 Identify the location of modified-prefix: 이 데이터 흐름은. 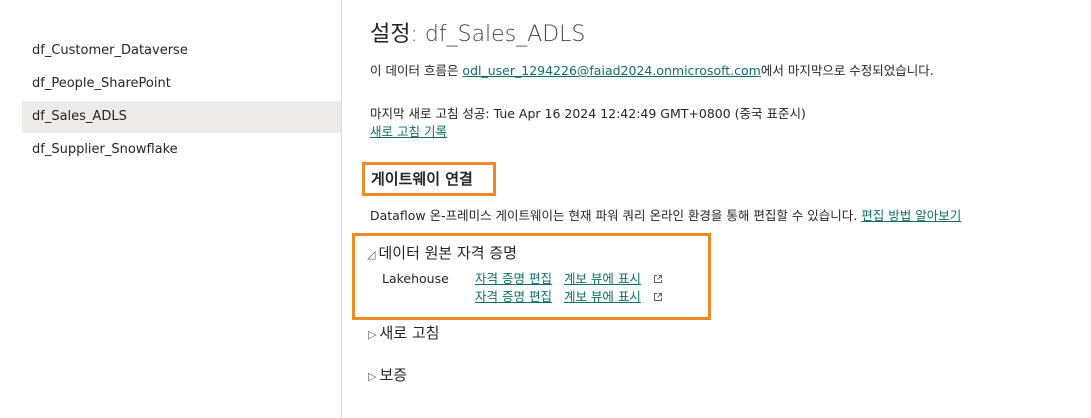
(416, 70).